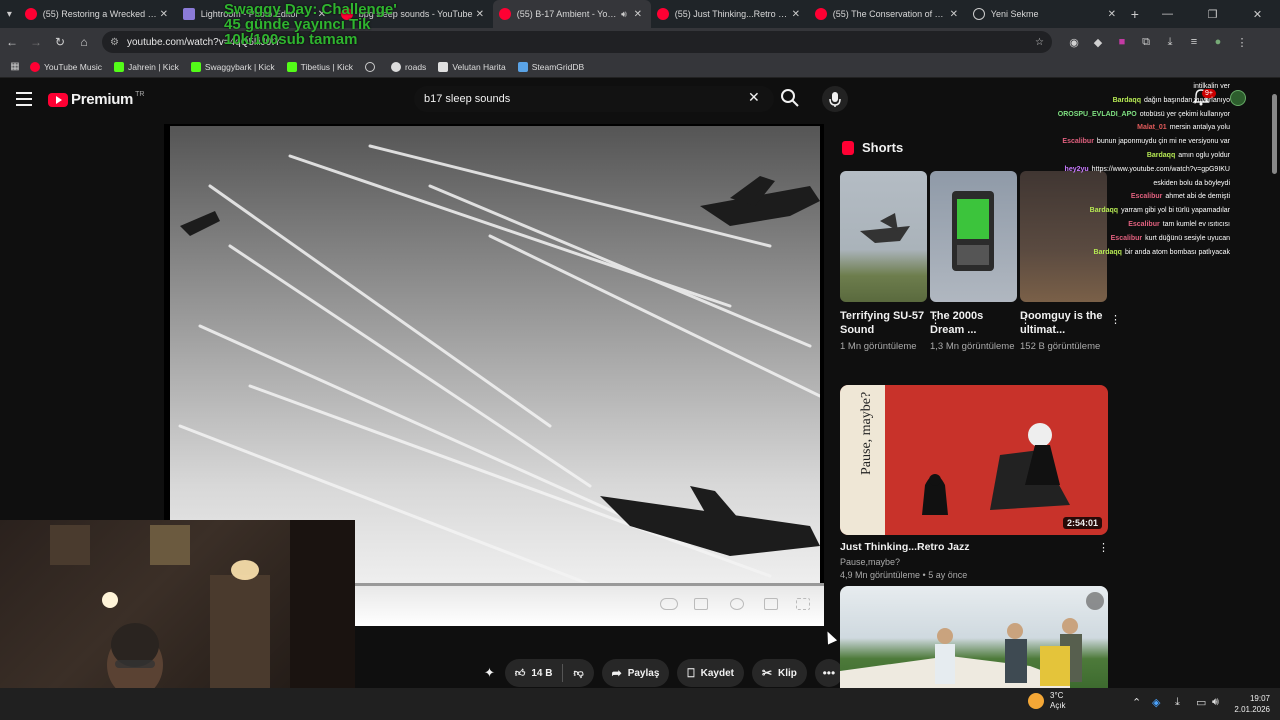 This screenshot has width=1280, height=720. I want to click on youtube-premium-logo: Premium TR, so click(96, 99).